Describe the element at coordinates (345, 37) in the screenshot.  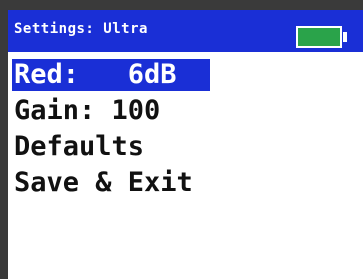
I see `battery-tip` at that location.